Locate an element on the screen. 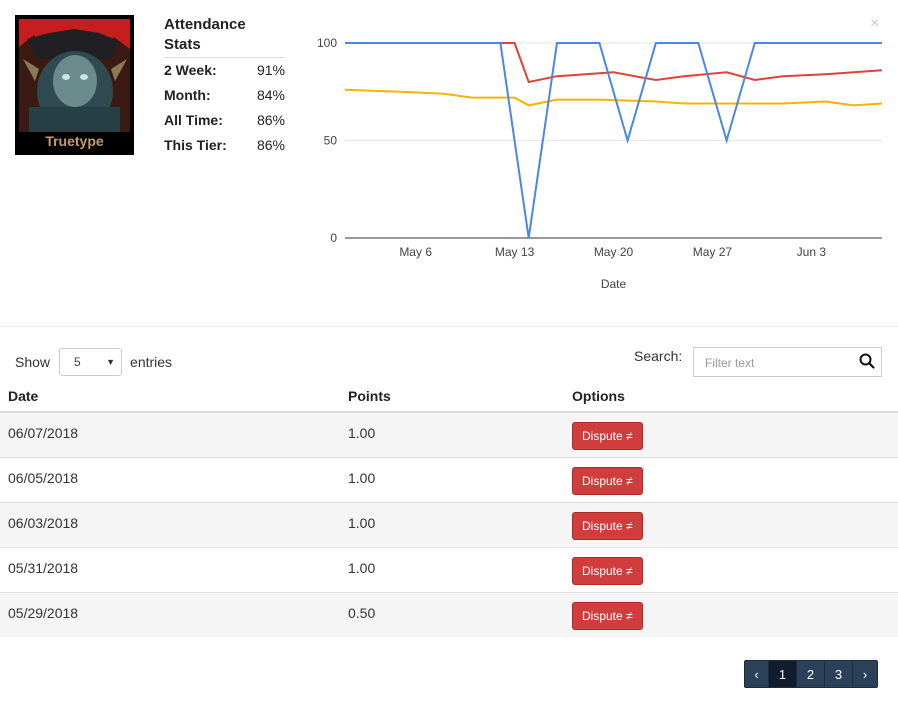  chevron-down-icon: ▼ is located at coordinates (111, 362).